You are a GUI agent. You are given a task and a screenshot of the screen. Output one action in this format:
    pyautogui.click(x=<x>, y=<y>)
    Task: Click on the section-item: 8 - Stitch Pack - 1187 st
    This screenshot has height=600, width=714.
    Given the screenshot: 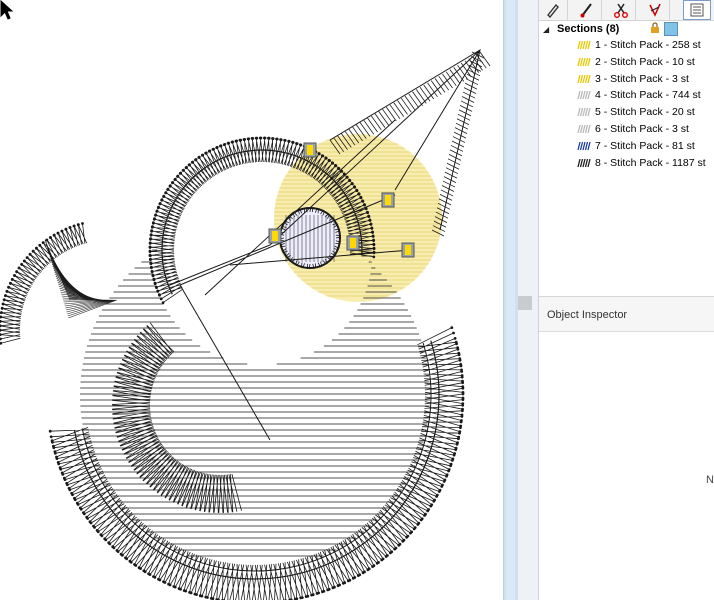 What is the action you would take?
    pyautogui.click(x=641, y=163)
    